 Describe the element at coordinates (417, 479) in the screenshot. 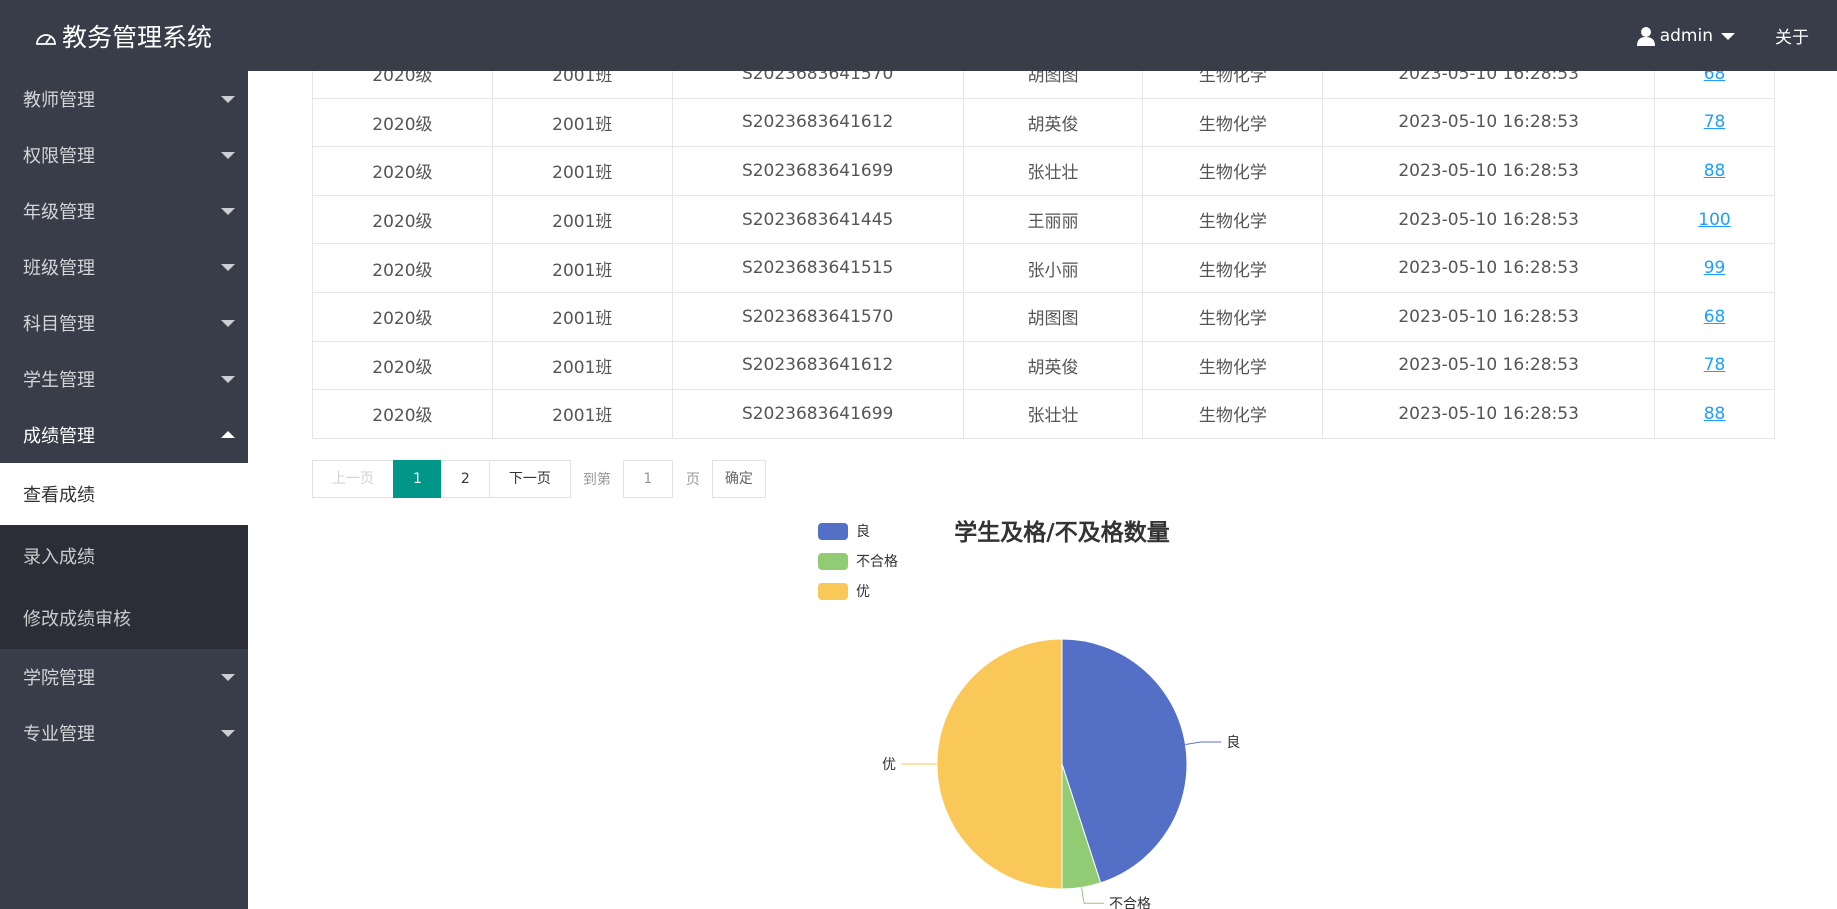

I see `page-1-button: 1` at that location.